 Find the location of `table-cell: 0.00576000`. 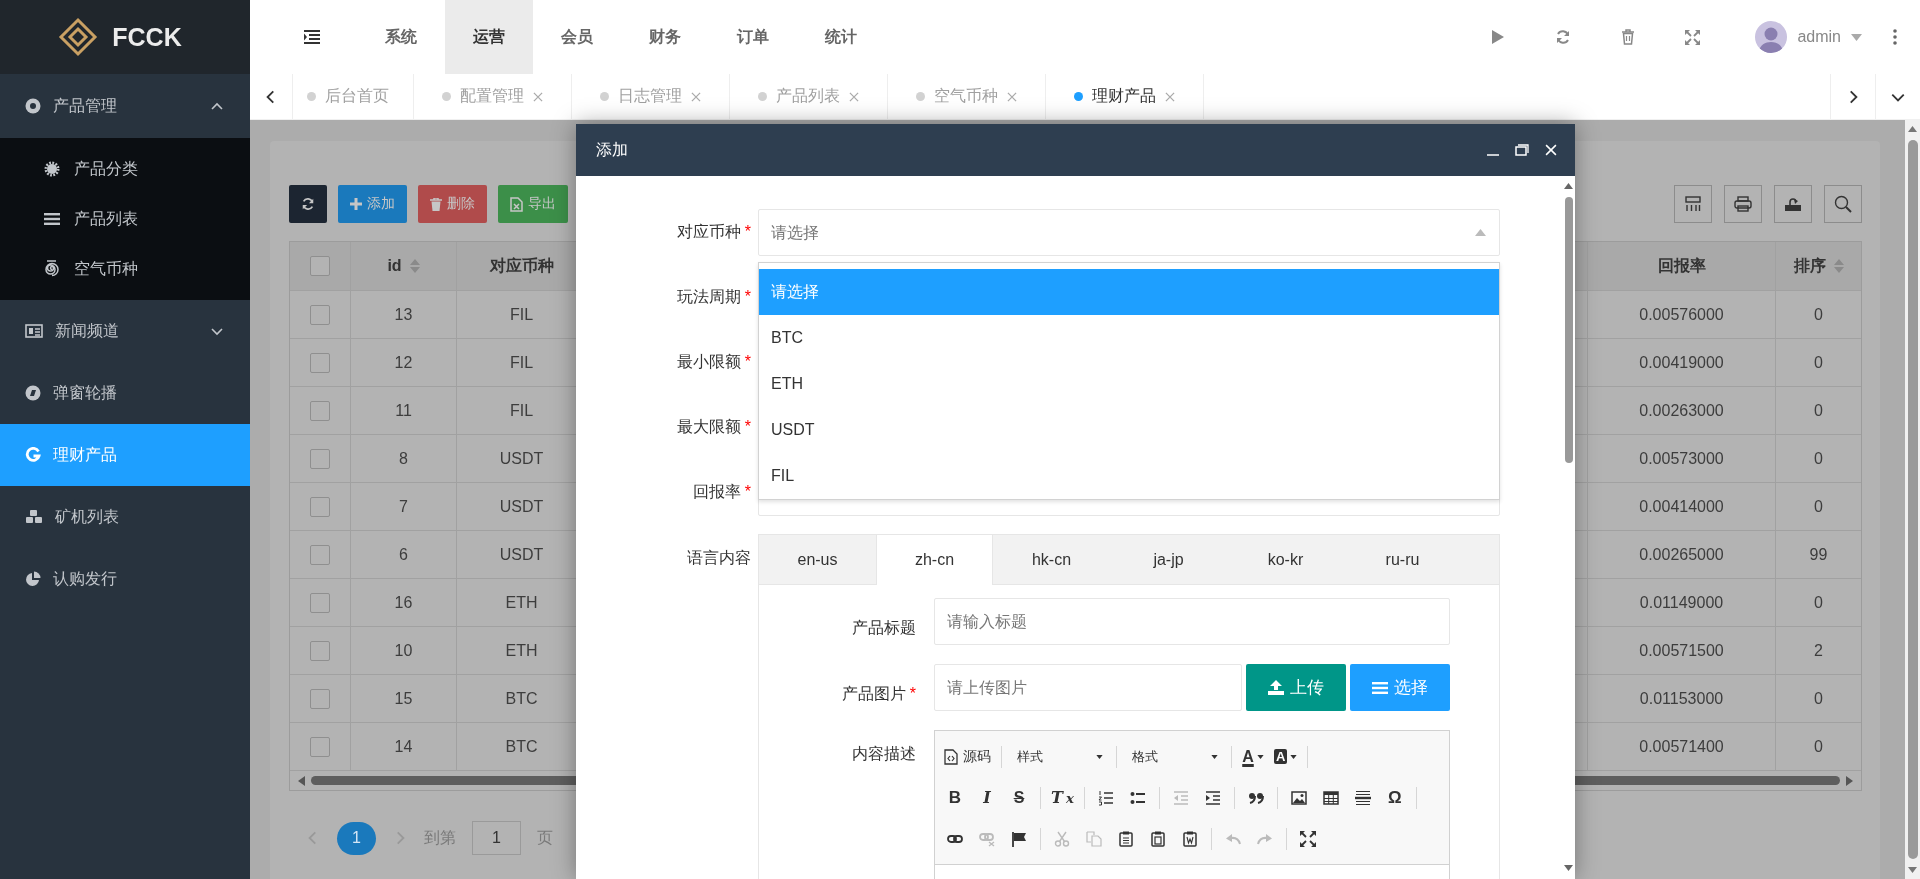

table-cell: 0.00576000 is located at coordinates (1682, 314).